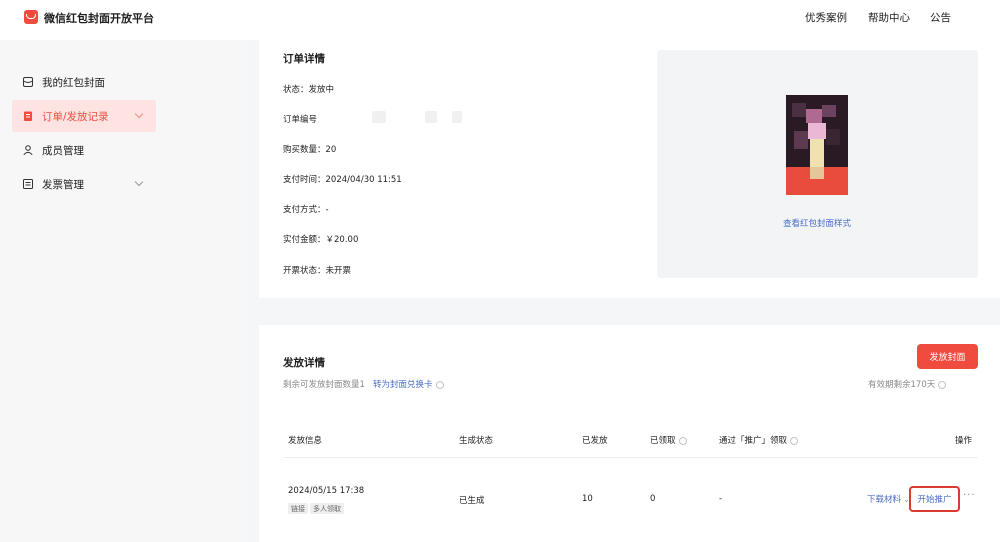 The image size is (1000, 542). I want to click on row-claimed: 0, so click(653, 499).